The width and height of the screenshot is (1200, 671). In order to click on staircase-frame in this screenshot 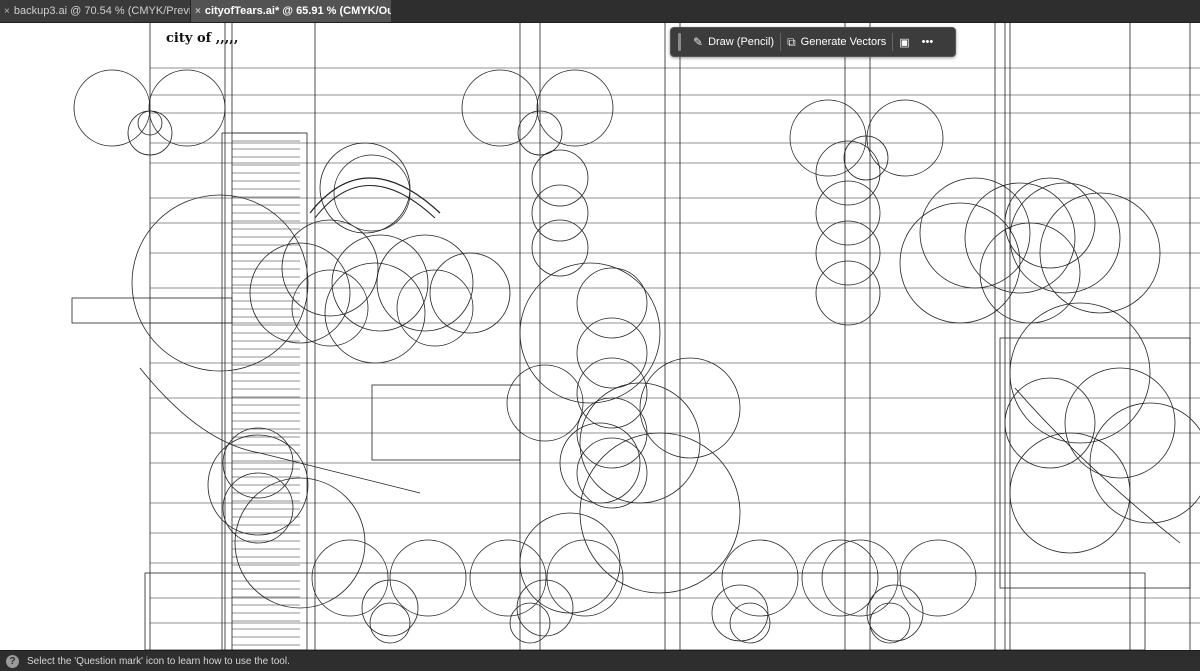, I will do `click(264, 391)`.